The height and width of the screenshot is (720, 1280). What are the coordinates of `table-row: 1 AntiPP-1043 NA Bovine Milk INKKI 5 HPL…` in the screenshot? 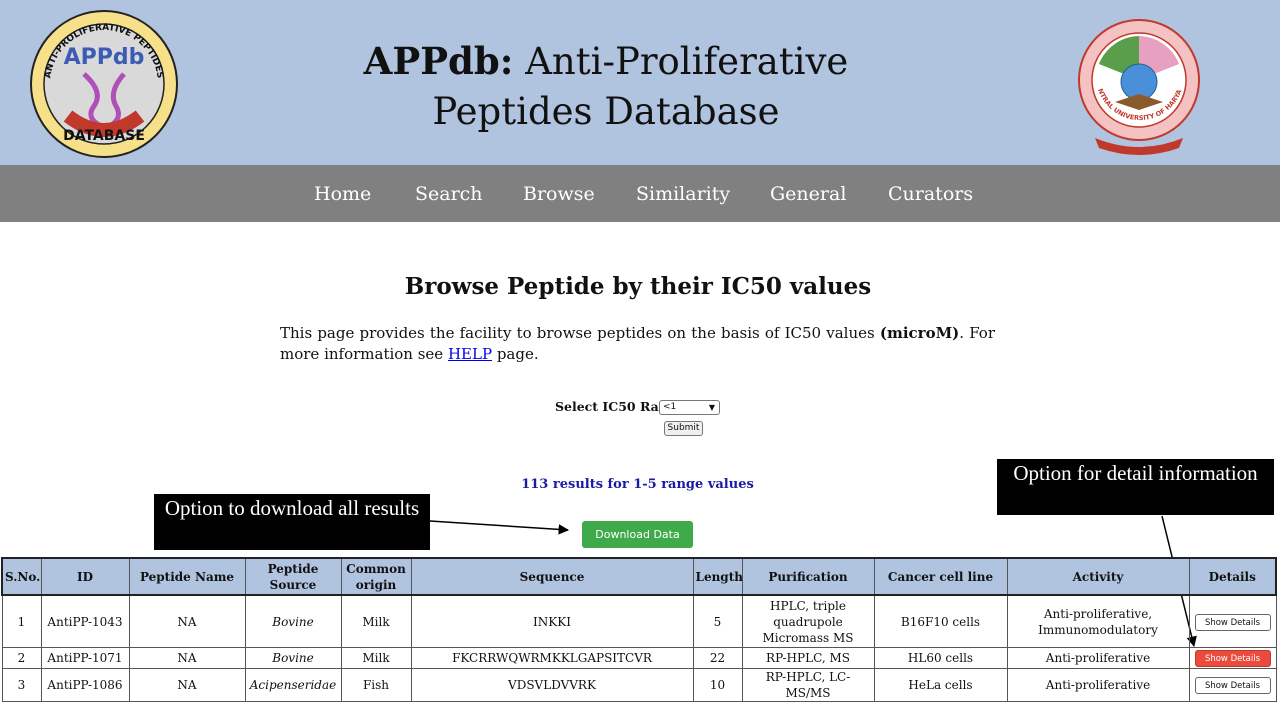 It's located at (639, 621).